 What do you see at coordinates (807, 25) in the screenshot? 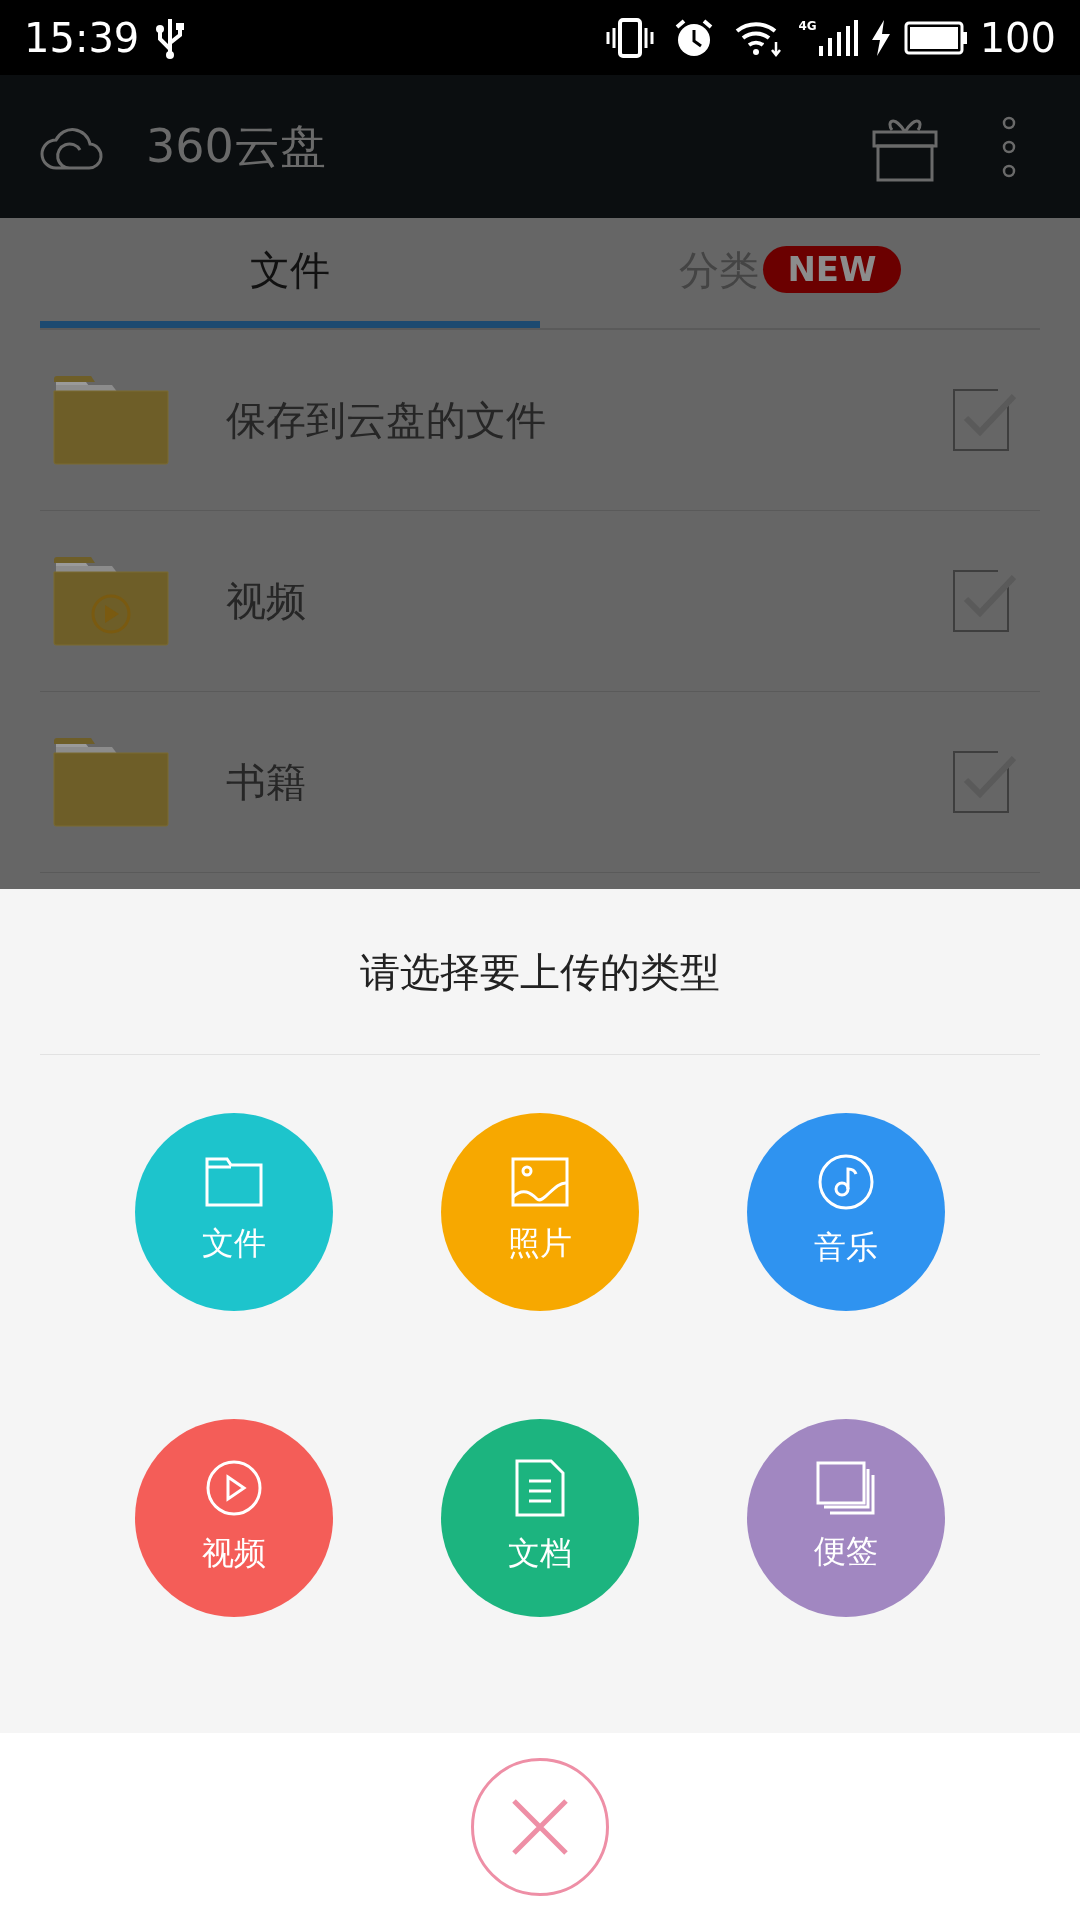
I see `network-type: 4G` at bounding box center [807, 25].